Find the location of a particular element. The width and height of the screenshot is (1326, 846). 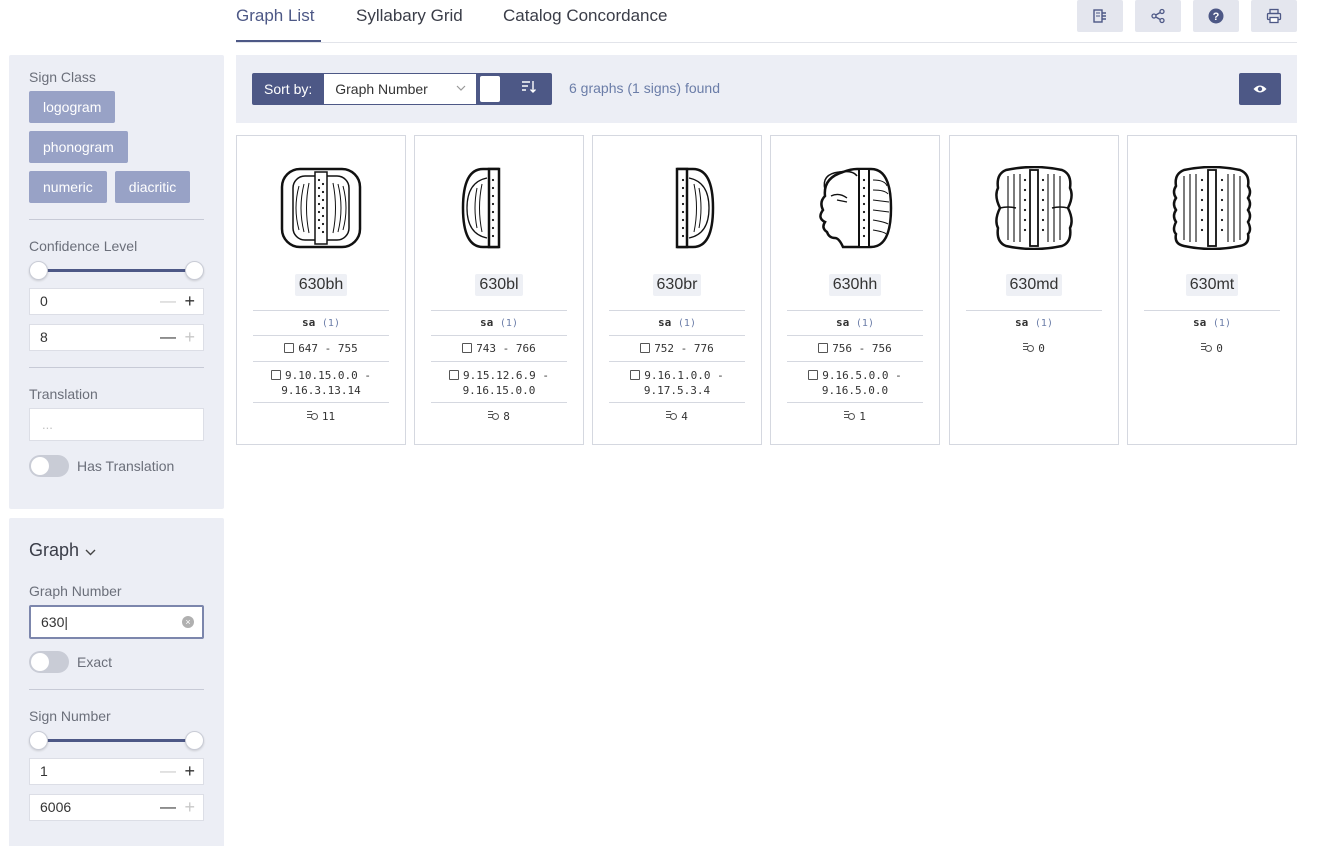

graph-card: 630md sa (1) 0 is located at coordinates (1034, 290).